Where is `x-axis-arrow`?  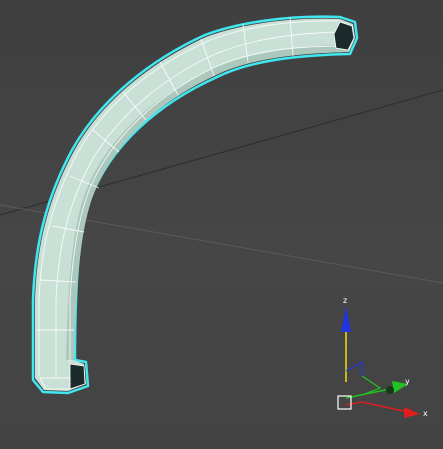 x-axis-arrow is located at coordinates (412, 412).